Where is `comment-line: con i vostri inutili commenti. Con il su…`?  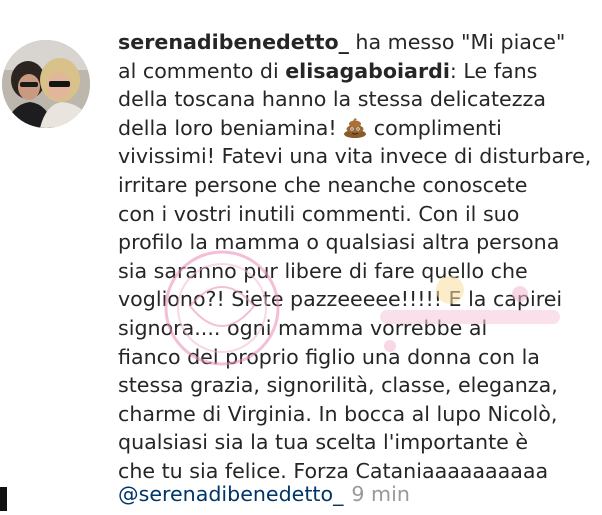 comment-line: con i vostri inutili commenti. Con il su… is located at coordinates (319, 213).